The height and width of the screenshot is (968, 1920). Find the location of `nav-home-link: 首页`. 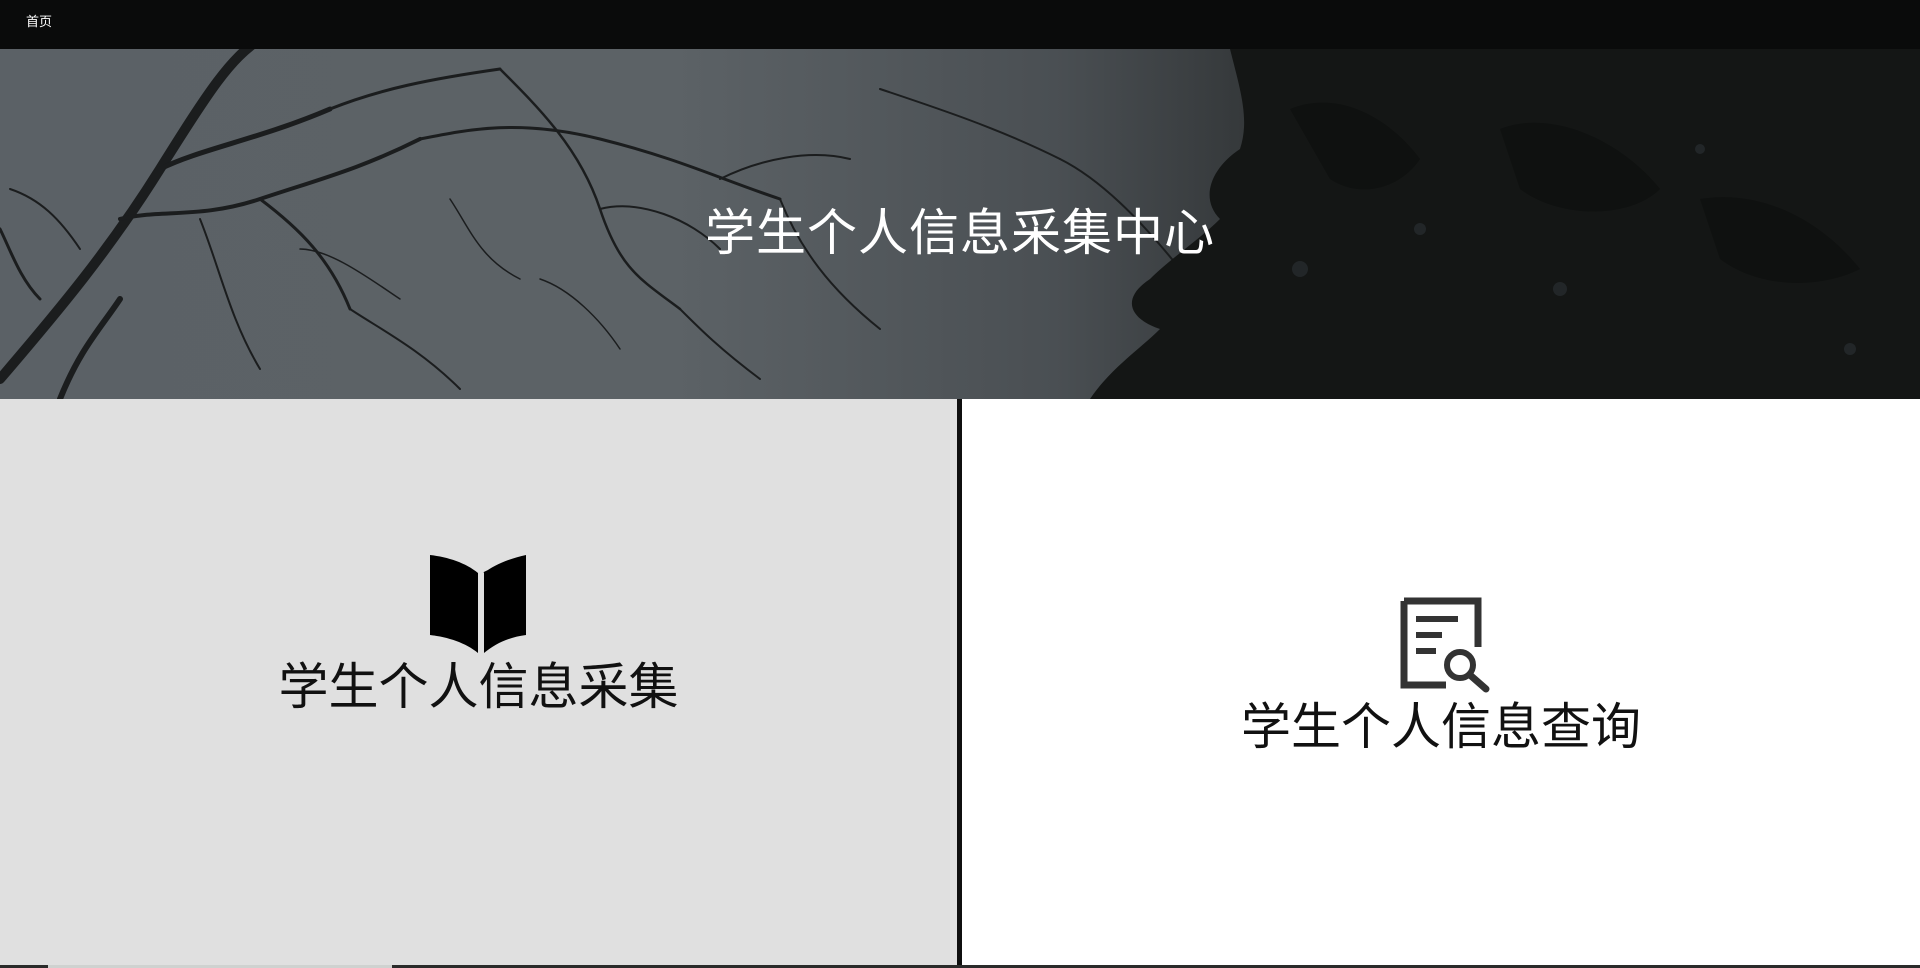

nav-home-link: 首页 is located at coordinates (39, 23).